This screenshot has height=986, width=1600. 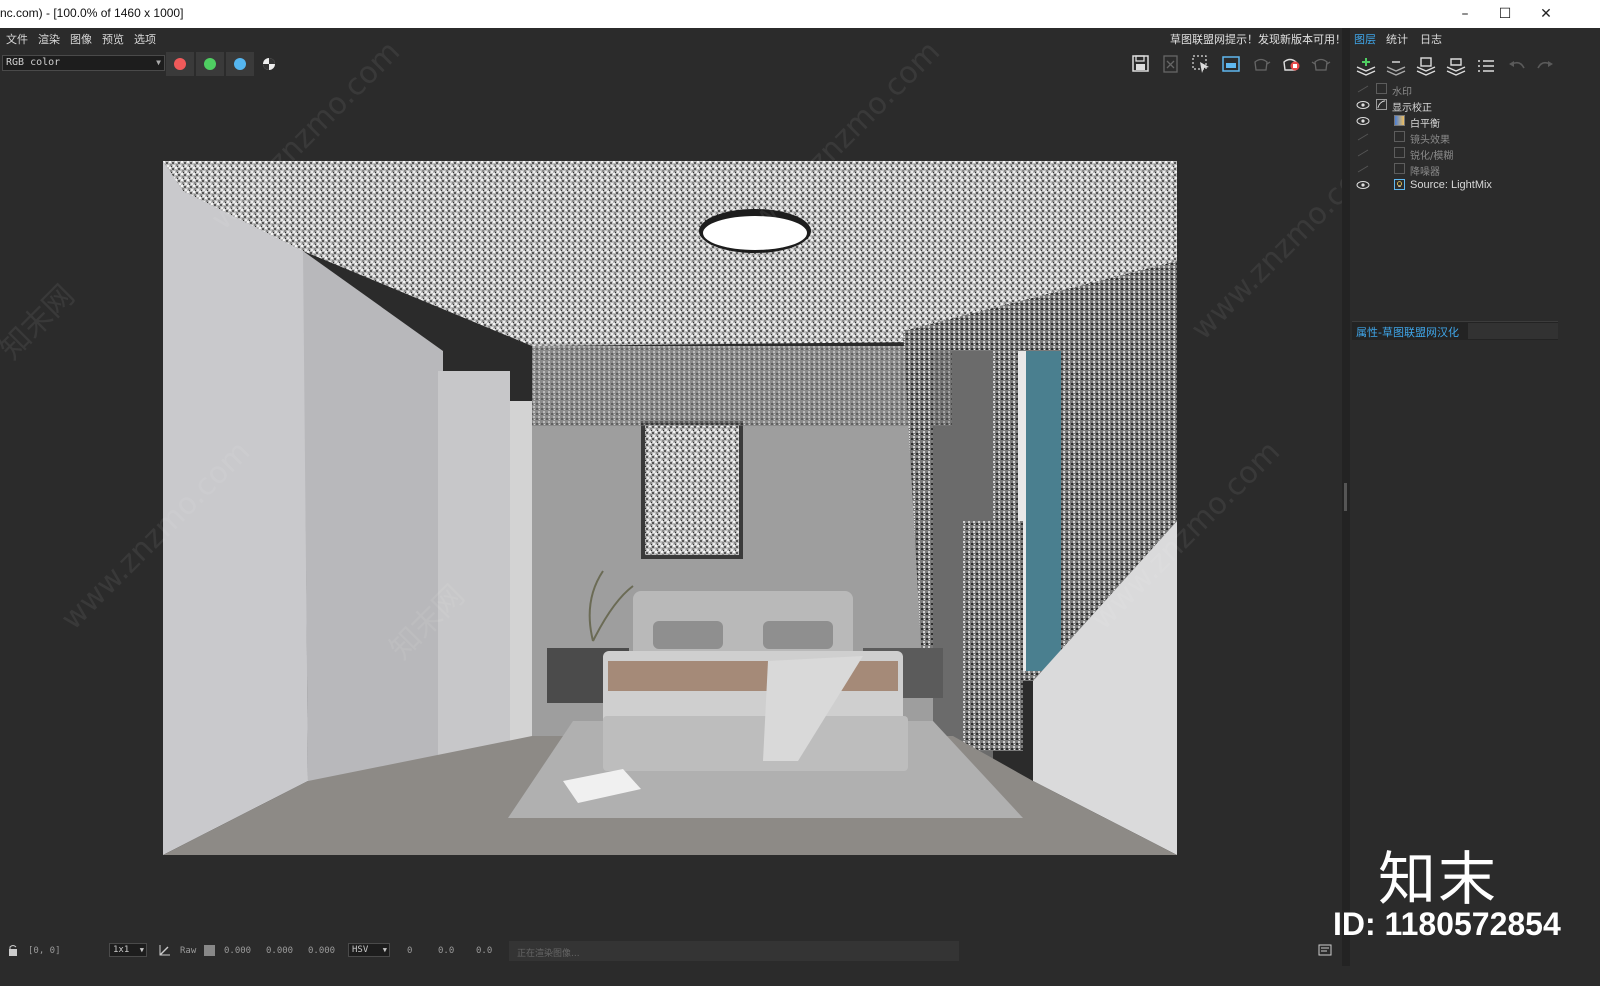 I want to click on color-picker-icon, so click(x=165, y=950).